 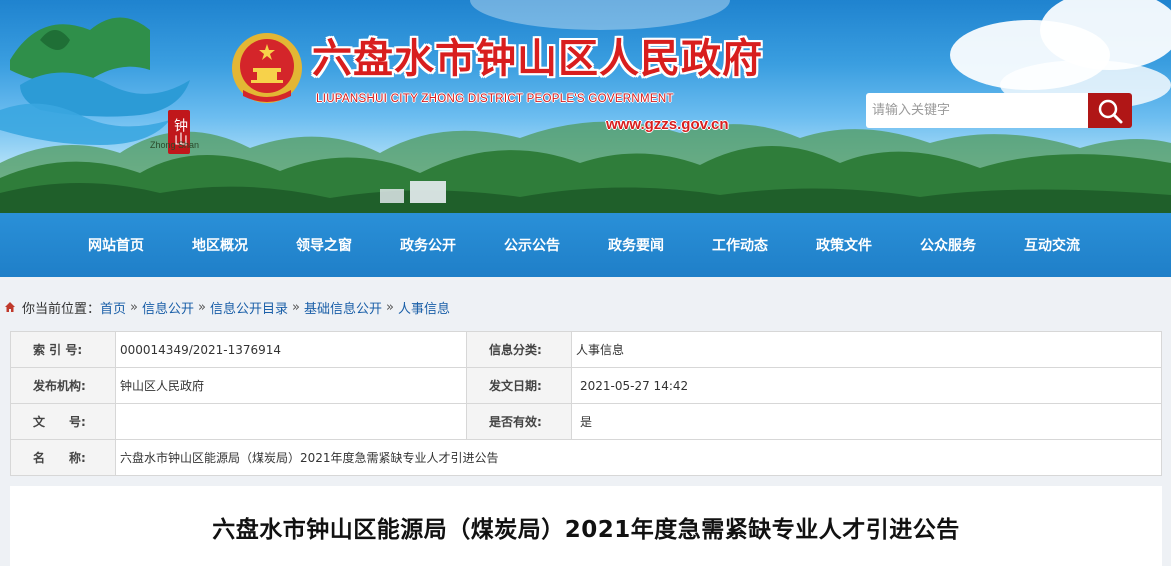 What do you see at coordinates (220, 245) in the screenshot?
I see `nav-item-overview: 地区概况` at bounding box center [220, 245].